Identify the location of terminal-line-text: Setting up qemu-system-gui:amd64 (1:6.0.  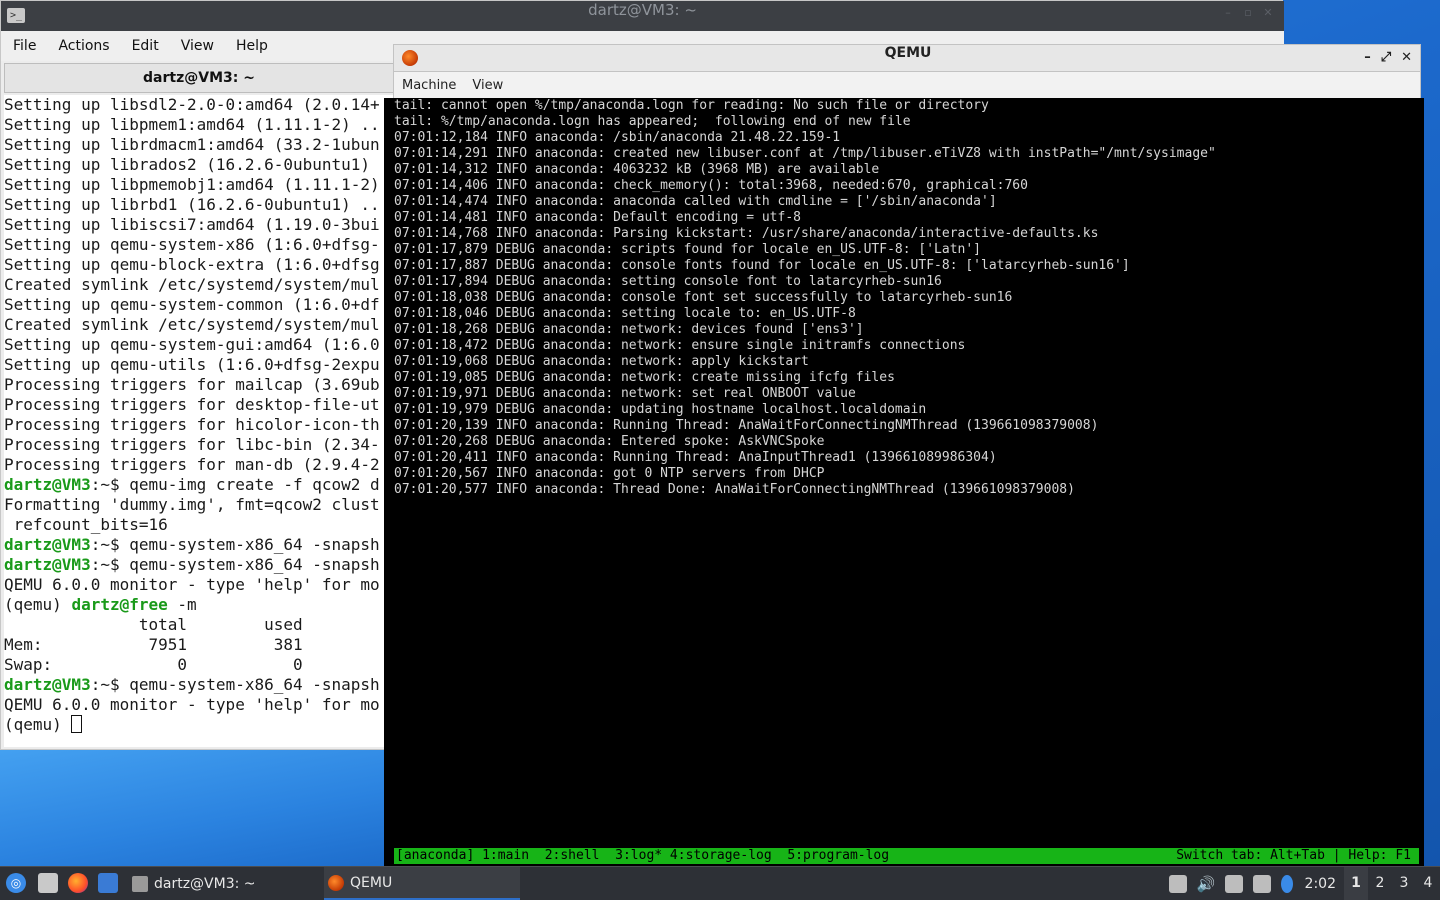
(192, 344).